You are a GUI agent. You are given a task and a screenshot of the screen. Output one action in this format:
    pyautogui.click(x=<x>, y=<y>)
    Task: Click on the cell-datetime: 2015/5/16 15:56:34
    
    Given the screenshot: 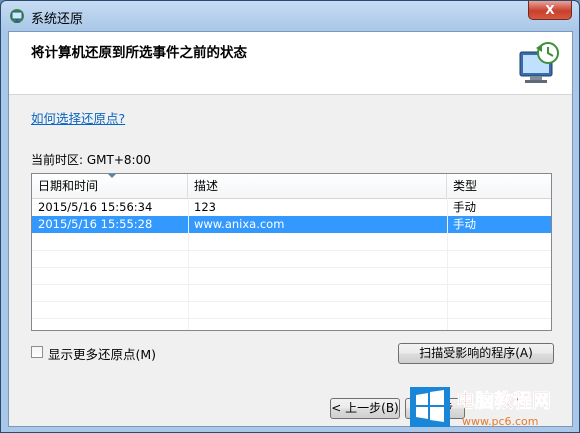 What is the action you would take?
    pyautogui.click(x=95, y=207)
    